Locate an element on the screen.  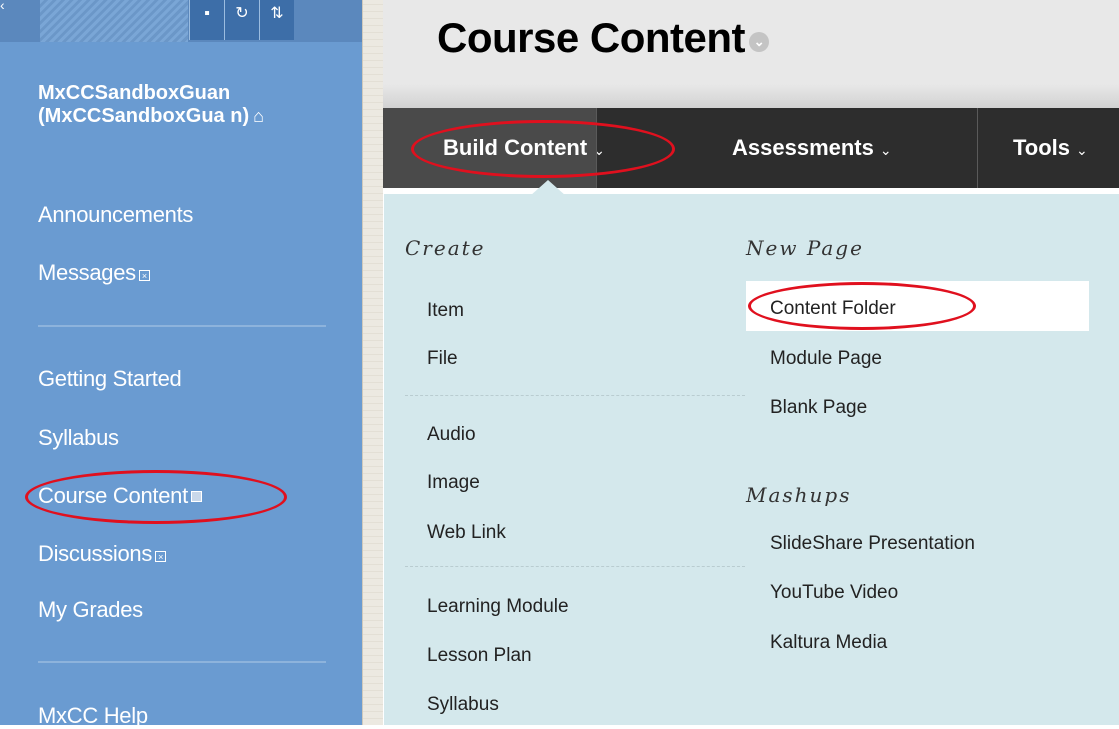
menu-item-youtube-video: YouTube Video is located at coordinates (834, 593).